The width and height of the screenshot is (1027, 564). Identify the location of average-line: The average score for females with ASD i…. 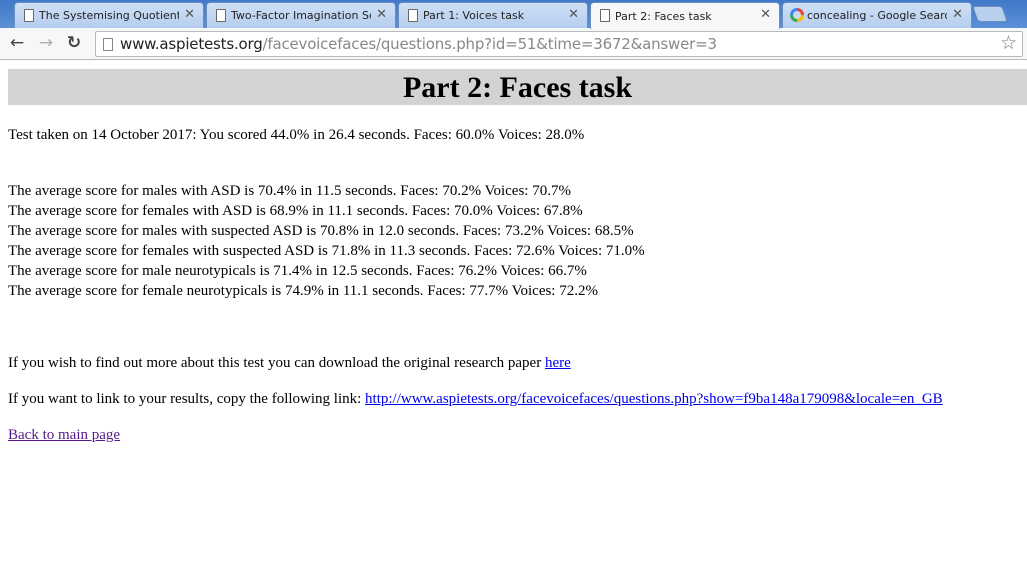
(295, 211).